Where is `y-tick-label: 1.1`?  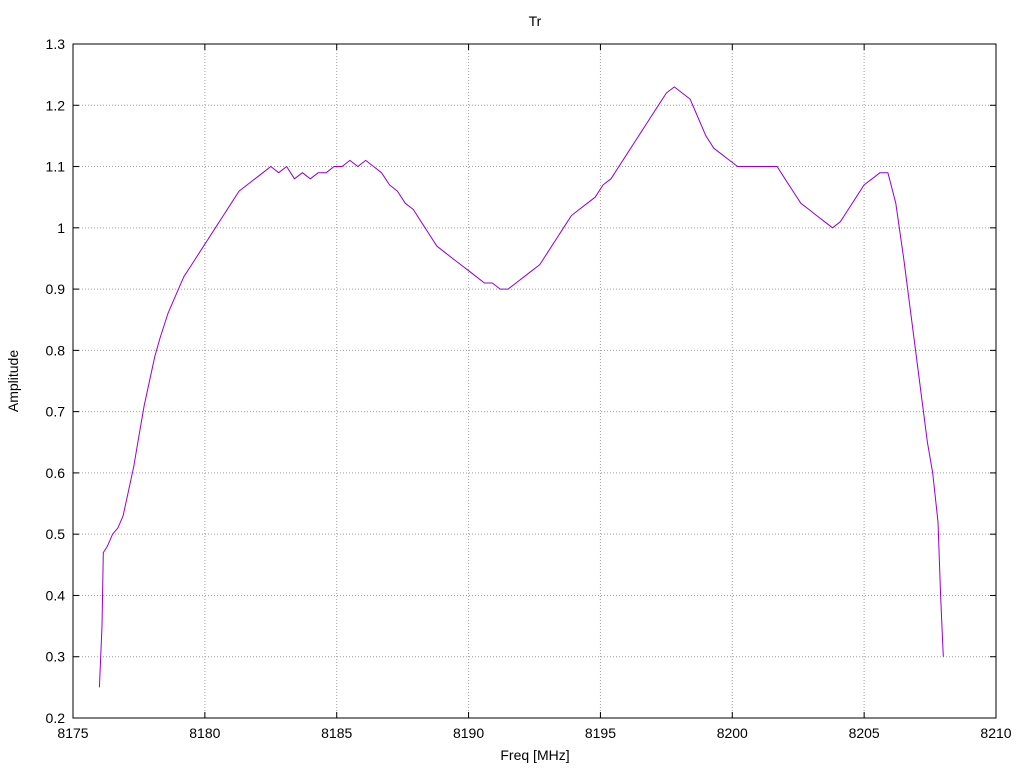
y-tick-label: 1.1 is located at coordinates (56, 167).